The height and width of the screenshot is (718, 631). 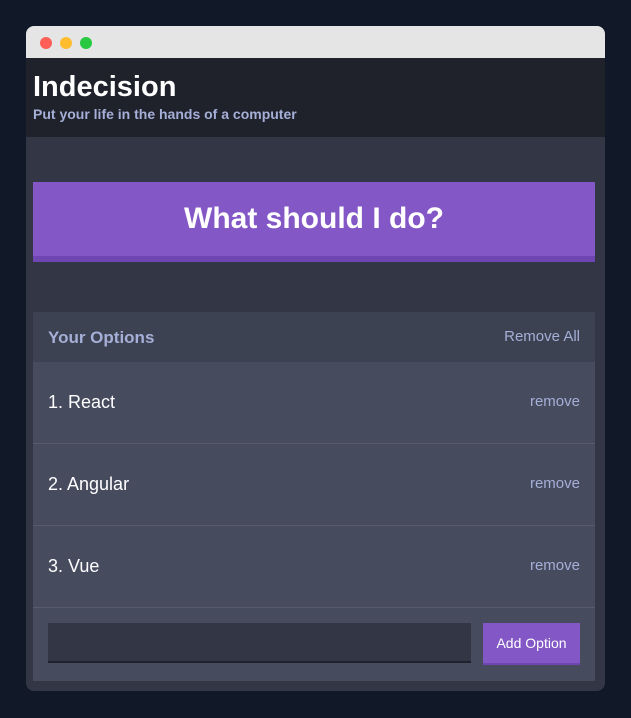 I want to click on window-titlebar, so click(x=315, y=42).